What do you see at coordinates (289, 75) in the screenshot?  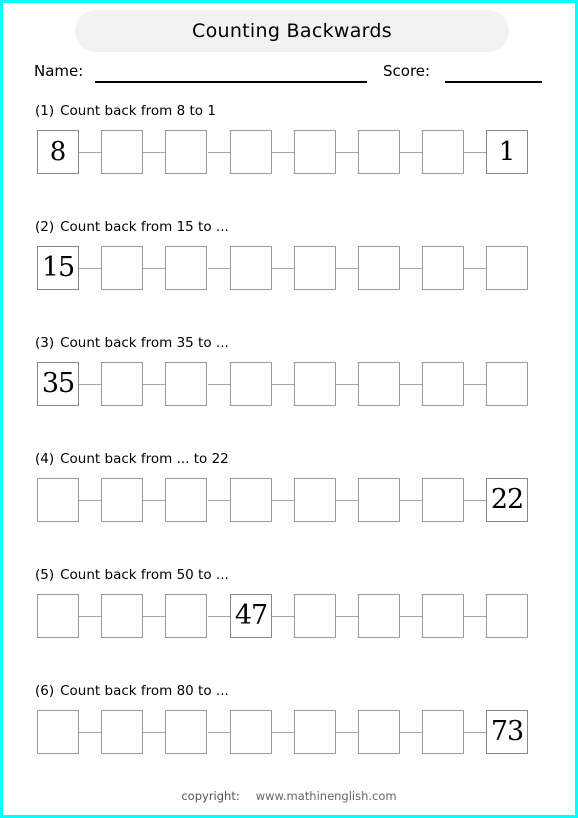 I see `name-score-row: Name: Score:` at bounding box center [289, 75].